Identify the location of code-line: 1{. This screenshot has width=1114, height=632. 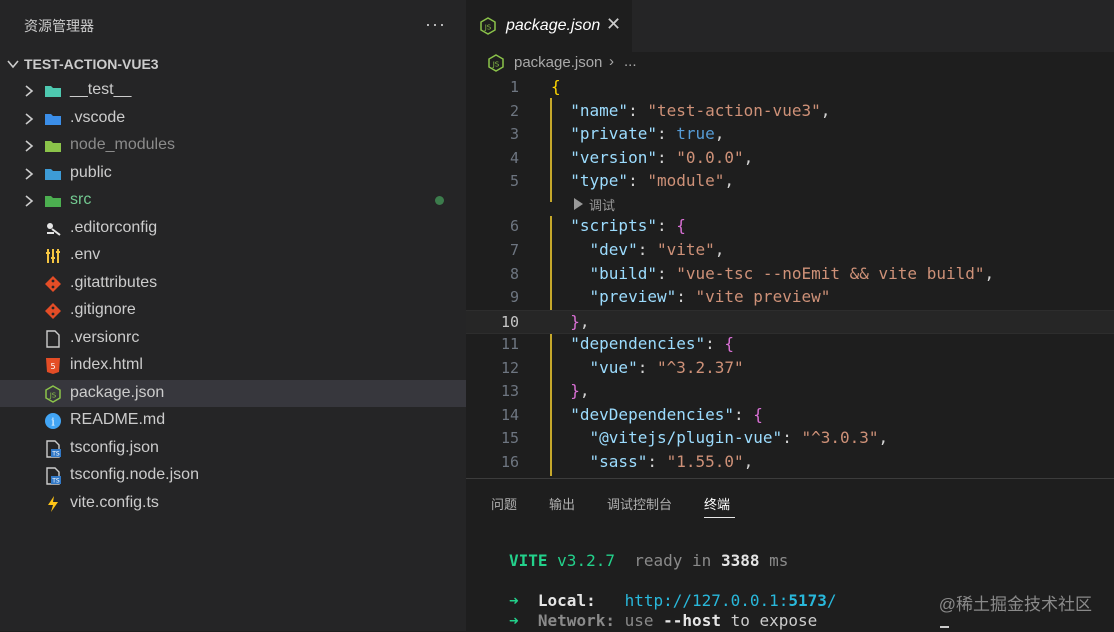
(790, 88).